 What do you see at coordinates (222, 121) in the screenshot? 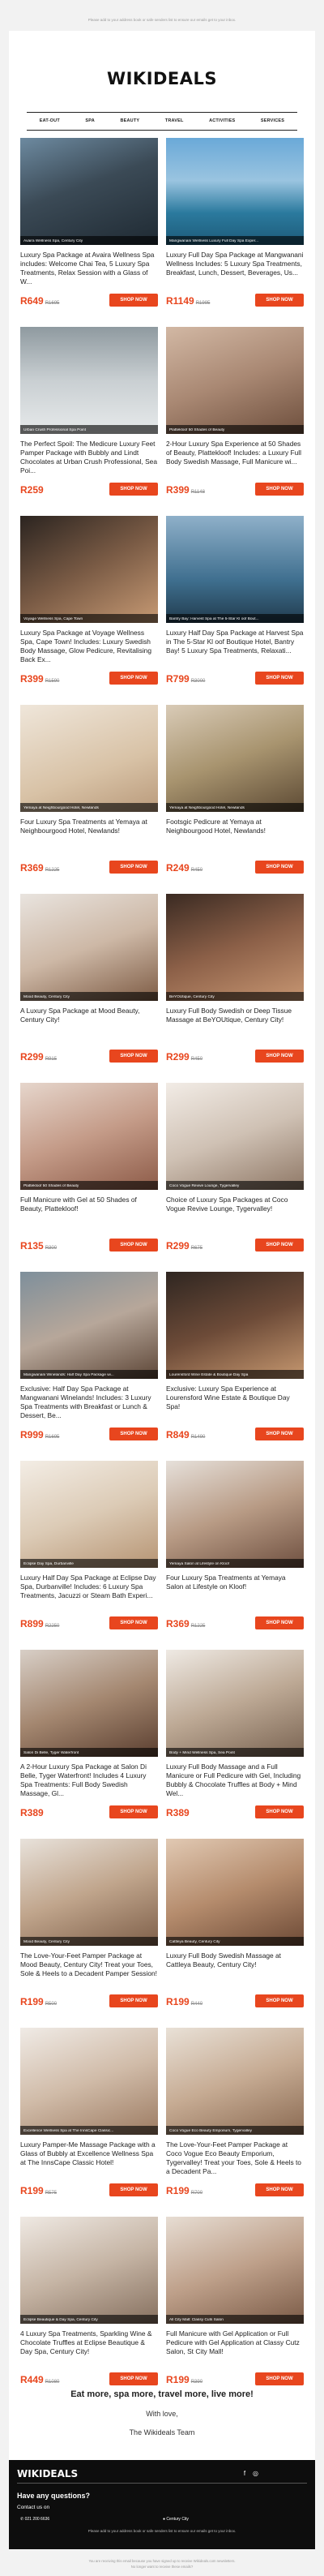
I see `nav-item-activities: ACTIVITIES` at bounding box center [222, 121].